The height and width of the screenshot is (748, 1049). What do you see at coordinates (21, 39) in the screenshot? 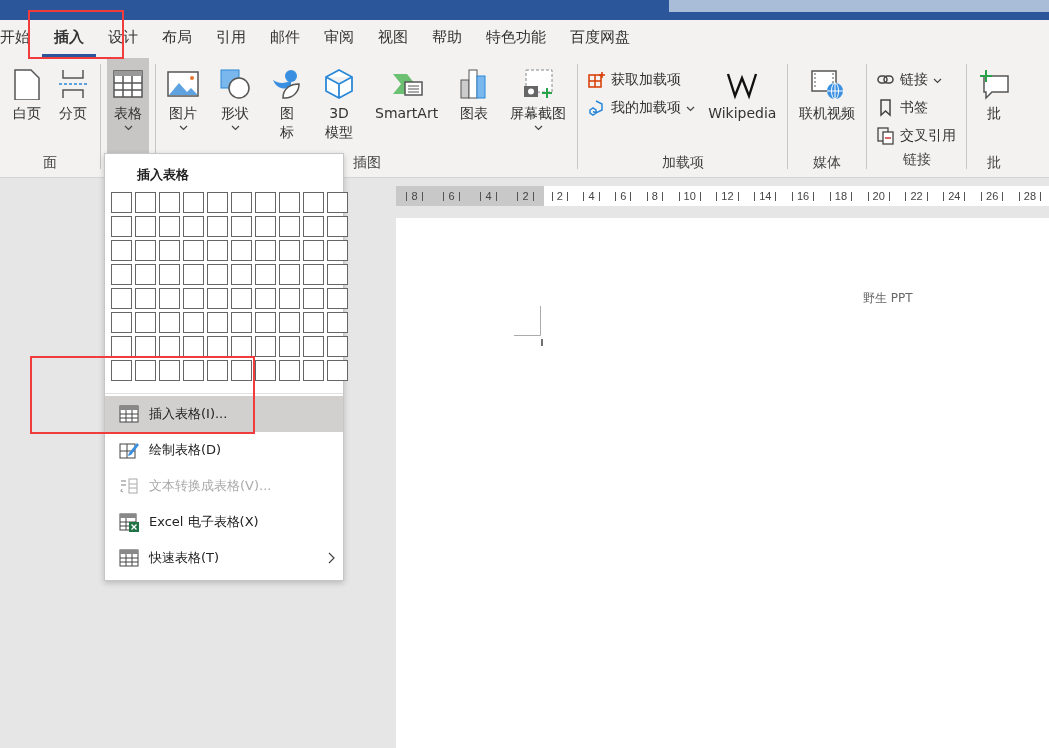
I see `ribbon-tab: 开始` at bounding box center [21, 39].